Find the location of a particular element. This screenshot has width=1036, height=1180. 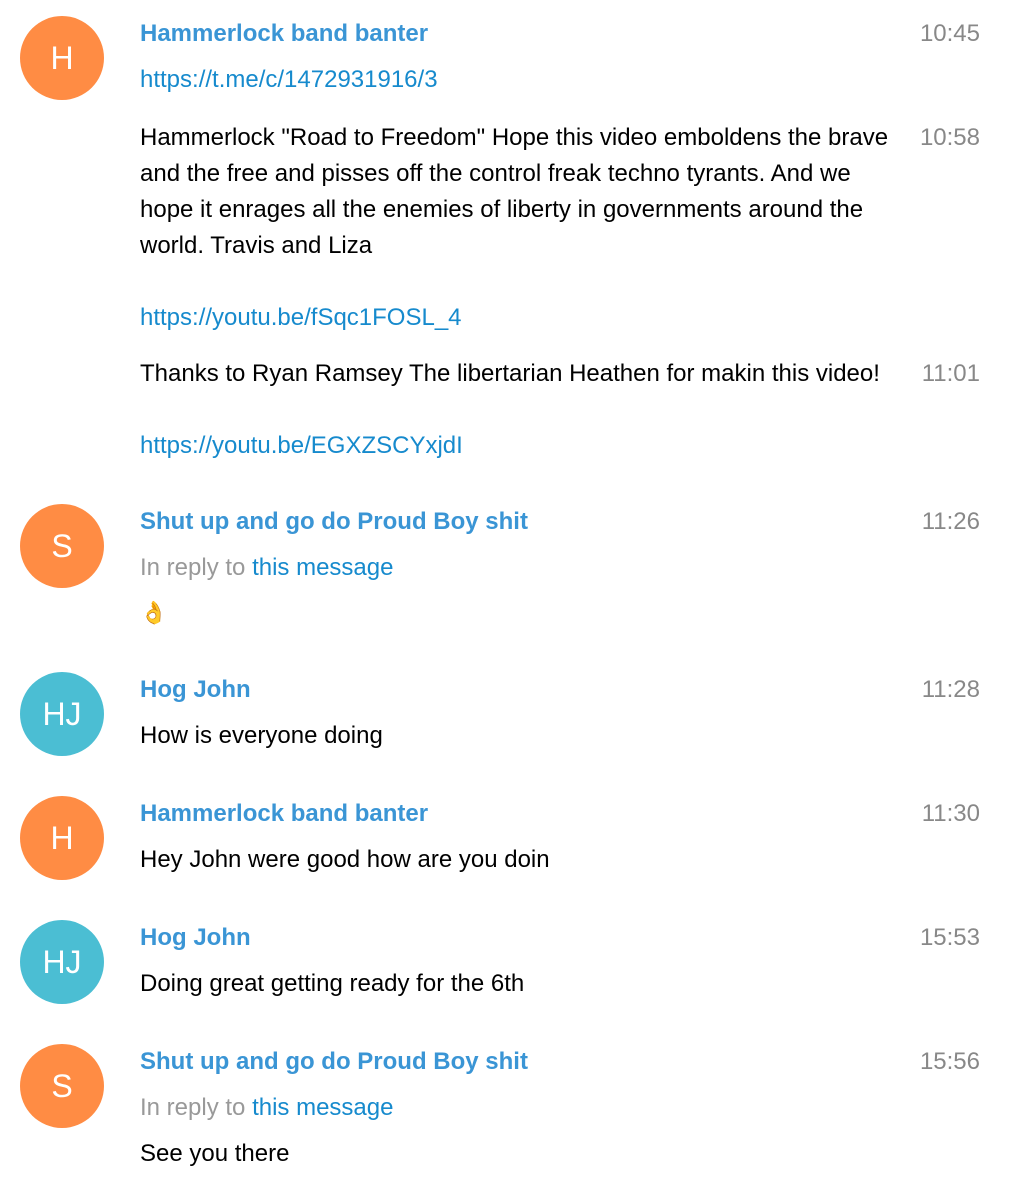

message-link: https://t.me/c/1472931916/3 is located at coordinates (289, 80).